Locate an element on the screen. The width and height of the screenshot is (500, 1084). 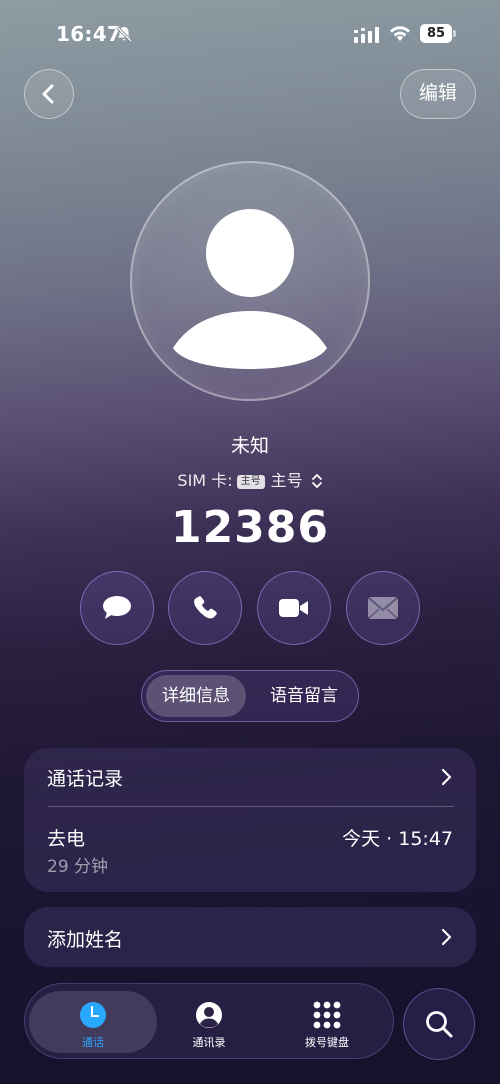
avatar is located at coordinates (250, 281).